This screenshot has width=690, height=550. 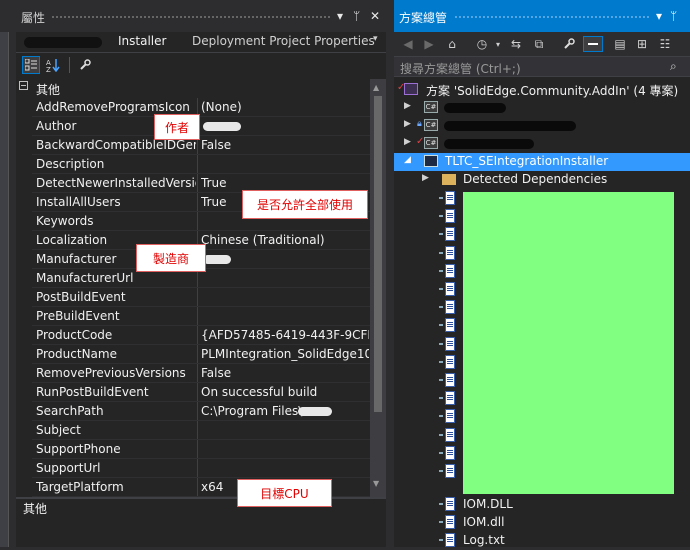 What do you see at coordinates (53, 65) in the screenshot?
I see `alphabetical-icon: AZ` at bounding box center [53, 65].